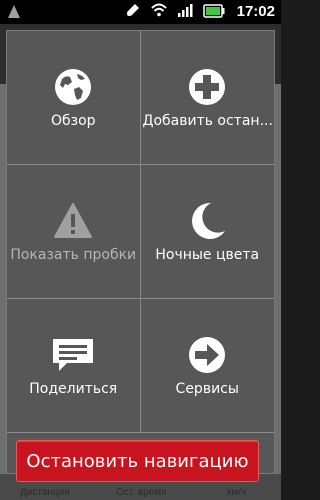 This screenshot has height=500, width=320. What do you see at coordinates (73, 87) in the screenshot?
I see `globe-icon` at bounding box center [73, 87].